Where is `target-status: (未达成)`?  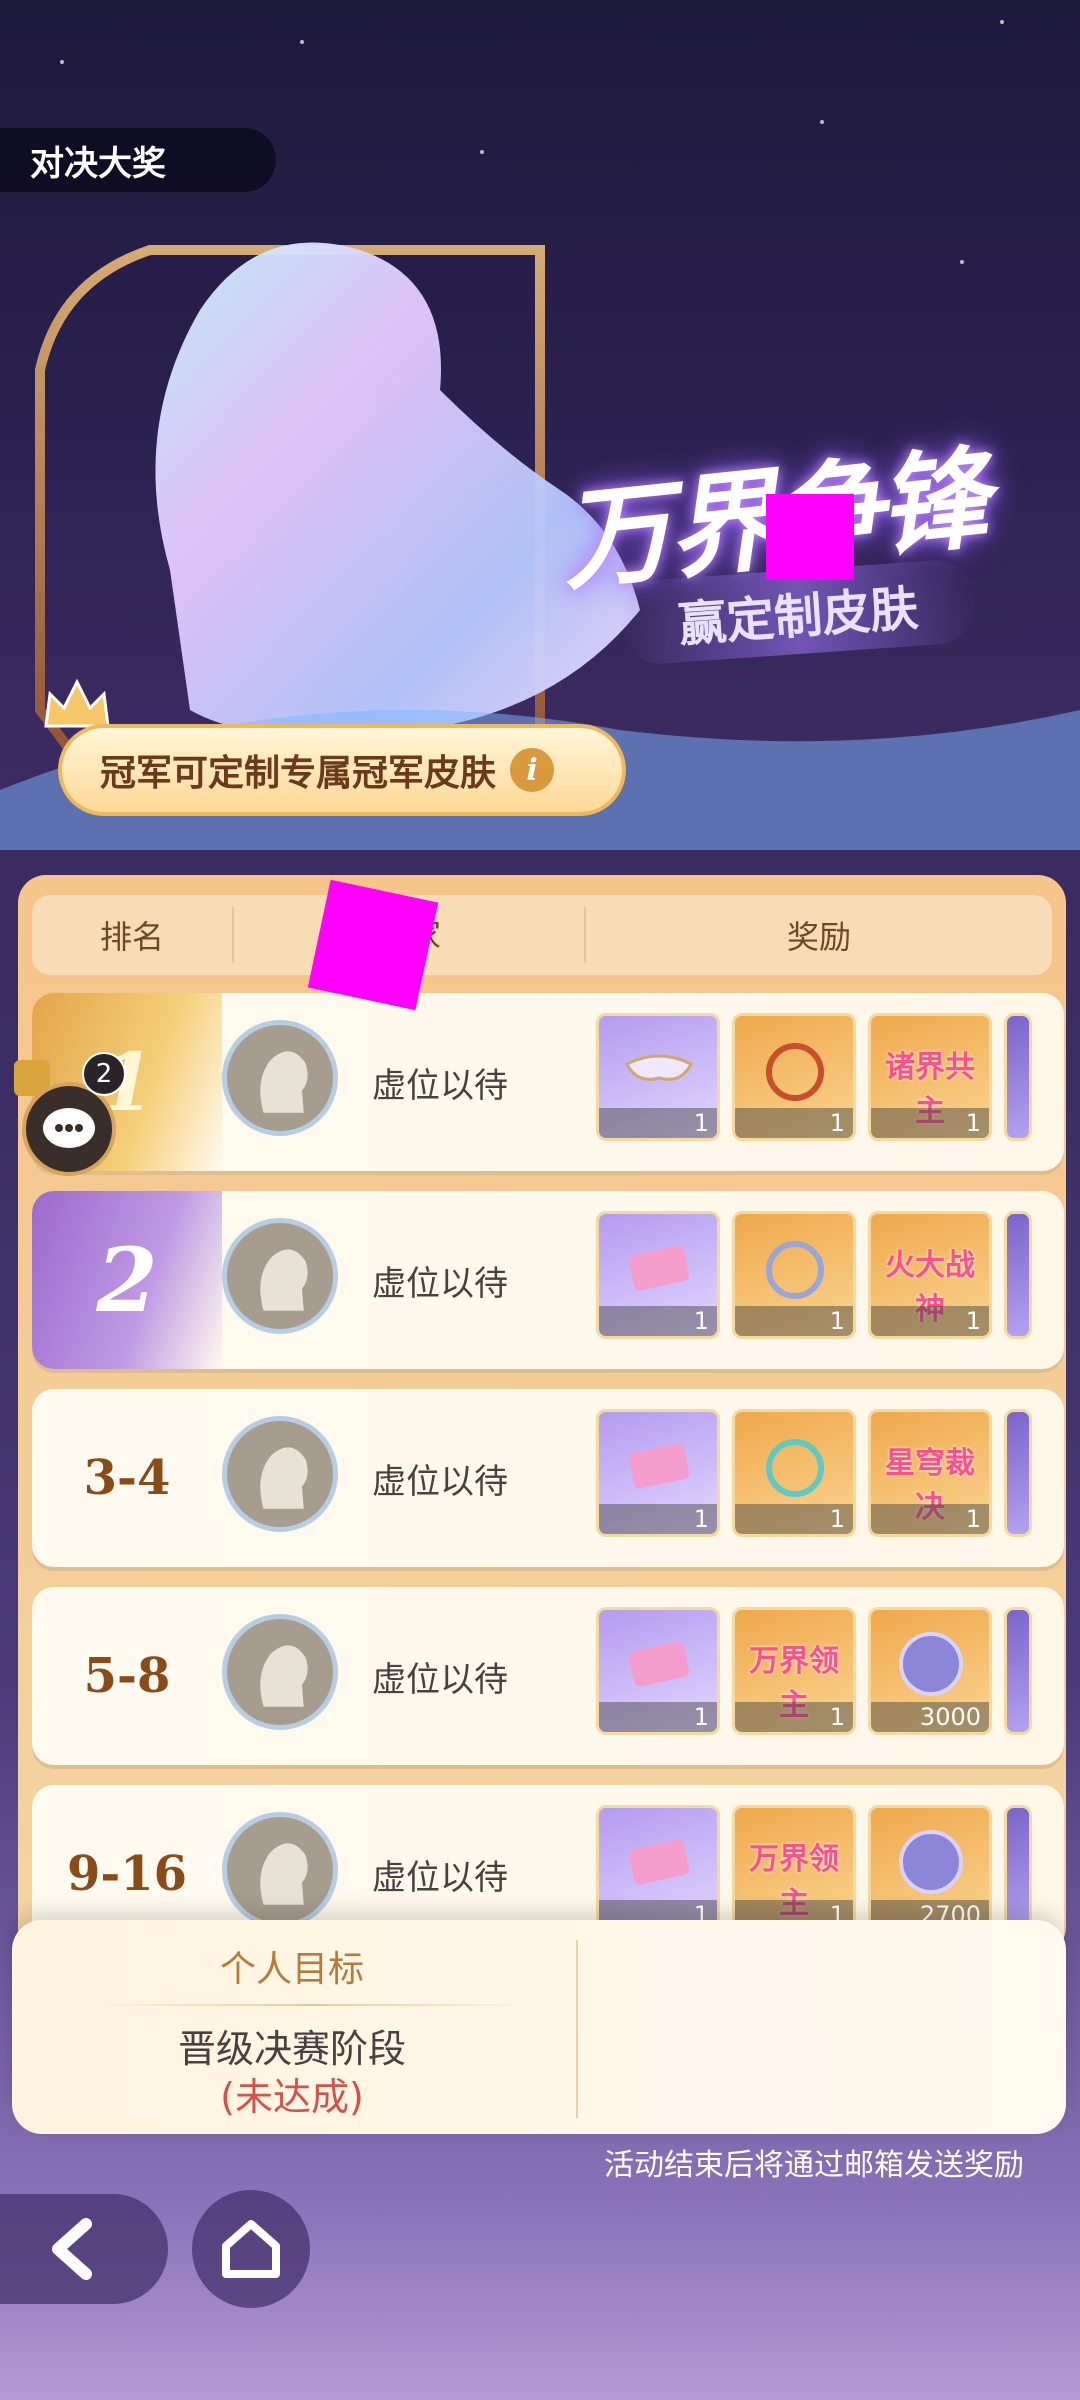 target-status: (未达成) is located at coordinates (292, 2097).